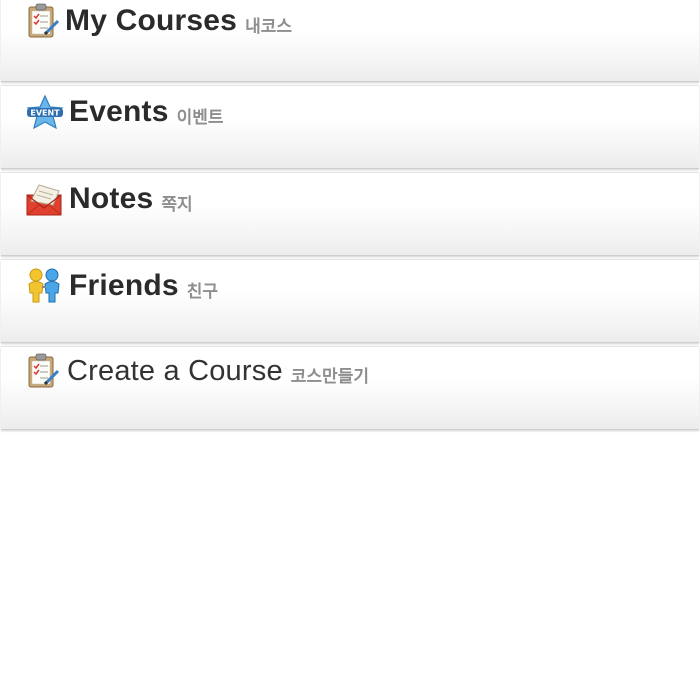  I want to click on menu-item-subtitle: 쪽지, so click(177, 204).